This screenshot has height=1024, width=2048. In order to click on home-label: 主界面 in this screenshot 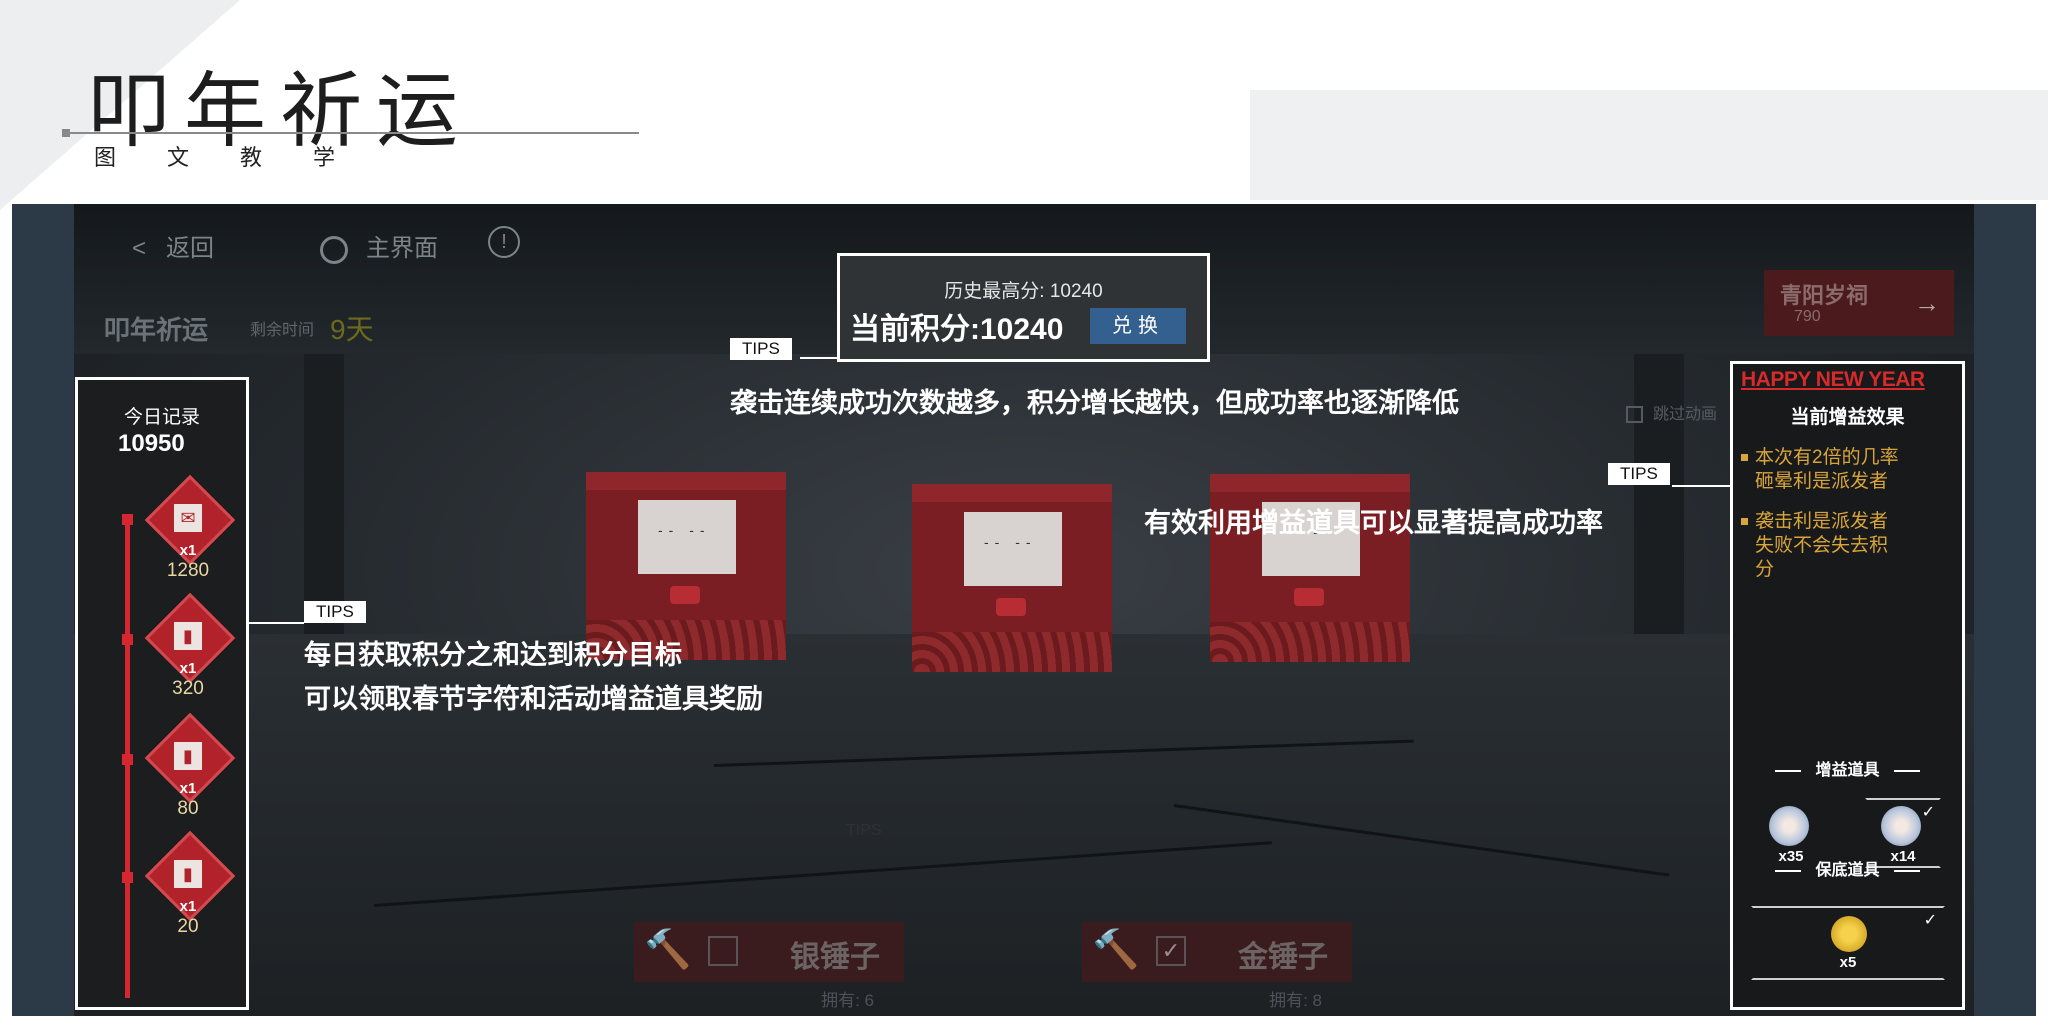, I will do `click(402, 248)`.